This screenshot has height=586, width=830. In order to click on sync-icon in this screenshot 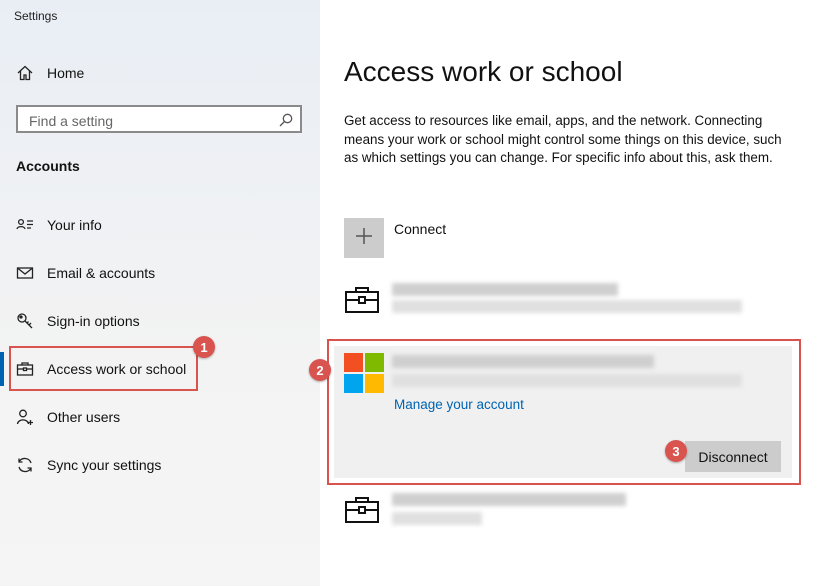, I will do `click(25, 465)`.